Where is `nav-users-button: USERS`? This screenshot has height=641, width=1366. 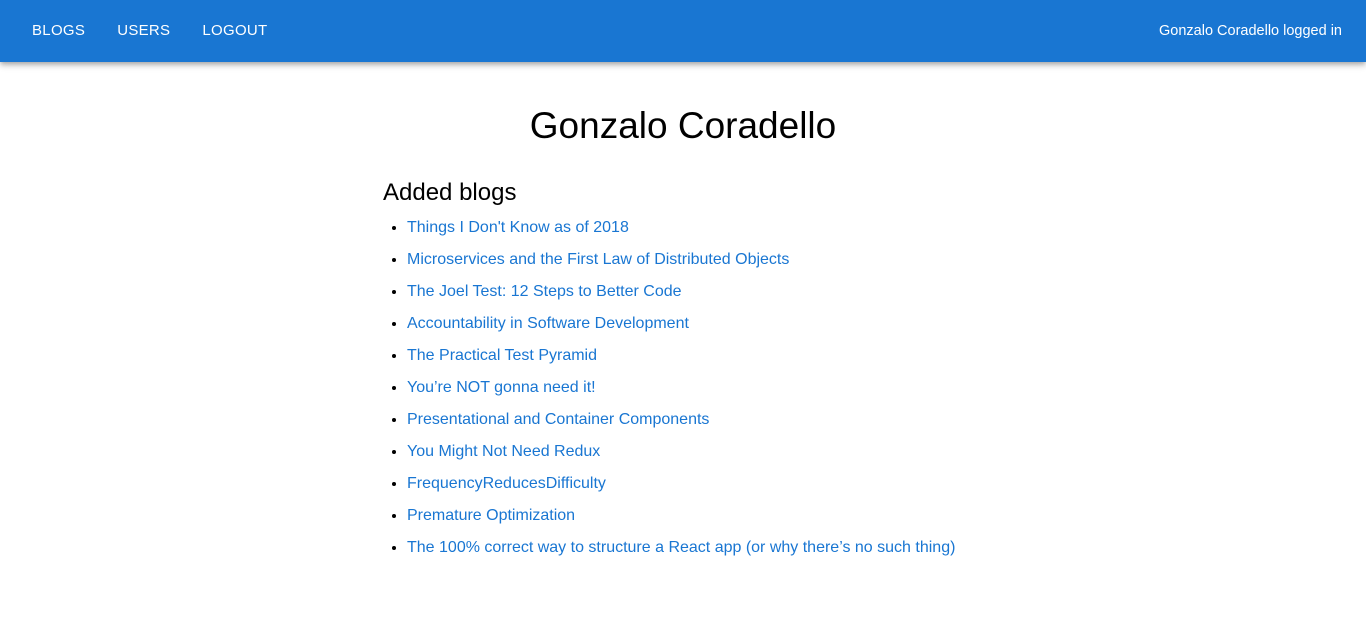
nav-users-button: USERS is located at coordinates (143, 31).